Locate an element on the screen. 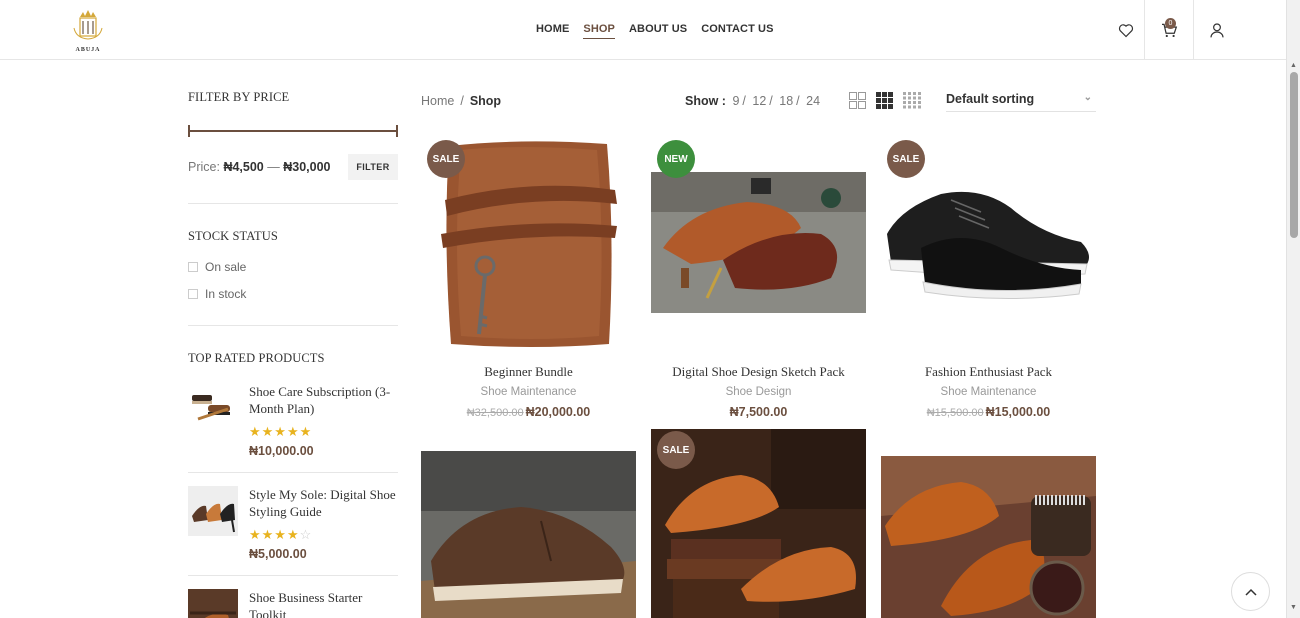 This screenshot has height=618, width=1300. page-scrollbar: ▲ ▼ is located at coordinates (1293, 309).